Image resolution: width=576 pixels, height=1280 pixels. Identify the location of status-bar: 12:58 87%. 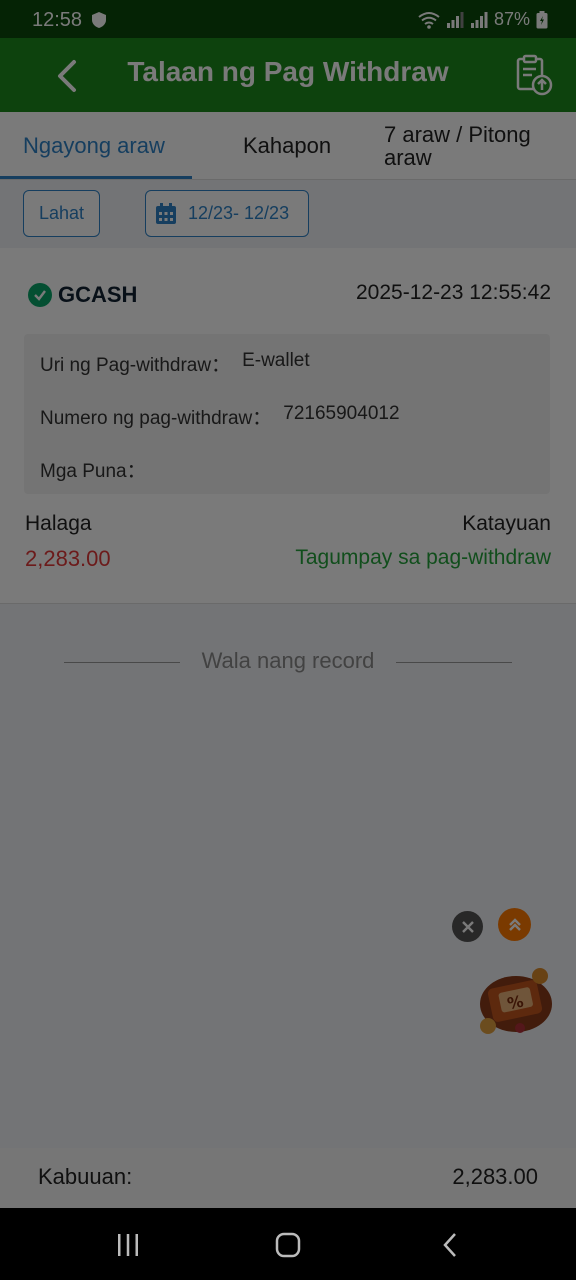
(288, 19).